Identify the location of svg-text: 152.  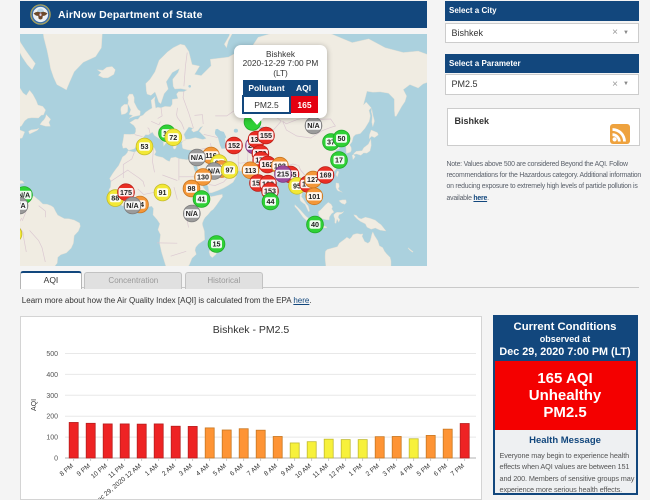
(234, 145).